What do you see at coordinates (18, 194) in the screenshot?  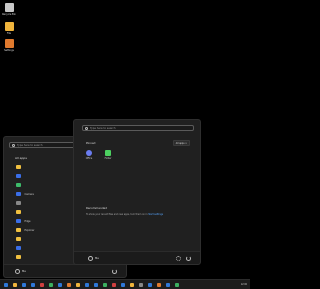 I see `camera-icon` at bounding box center [18, 194].